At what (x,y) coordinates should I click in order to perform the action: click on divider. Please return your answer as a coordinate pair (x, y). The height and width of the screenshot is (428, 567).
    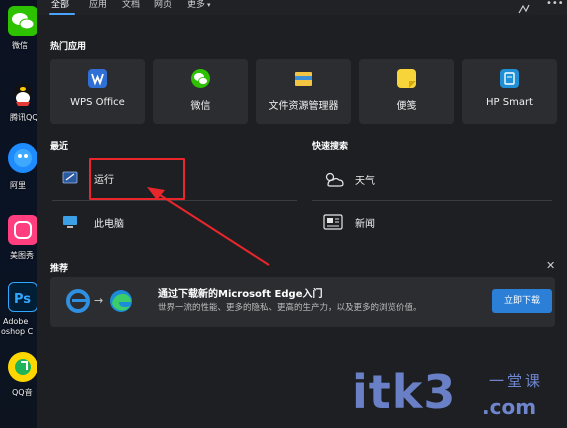
    Looking at the image, I should click on (432, 200).